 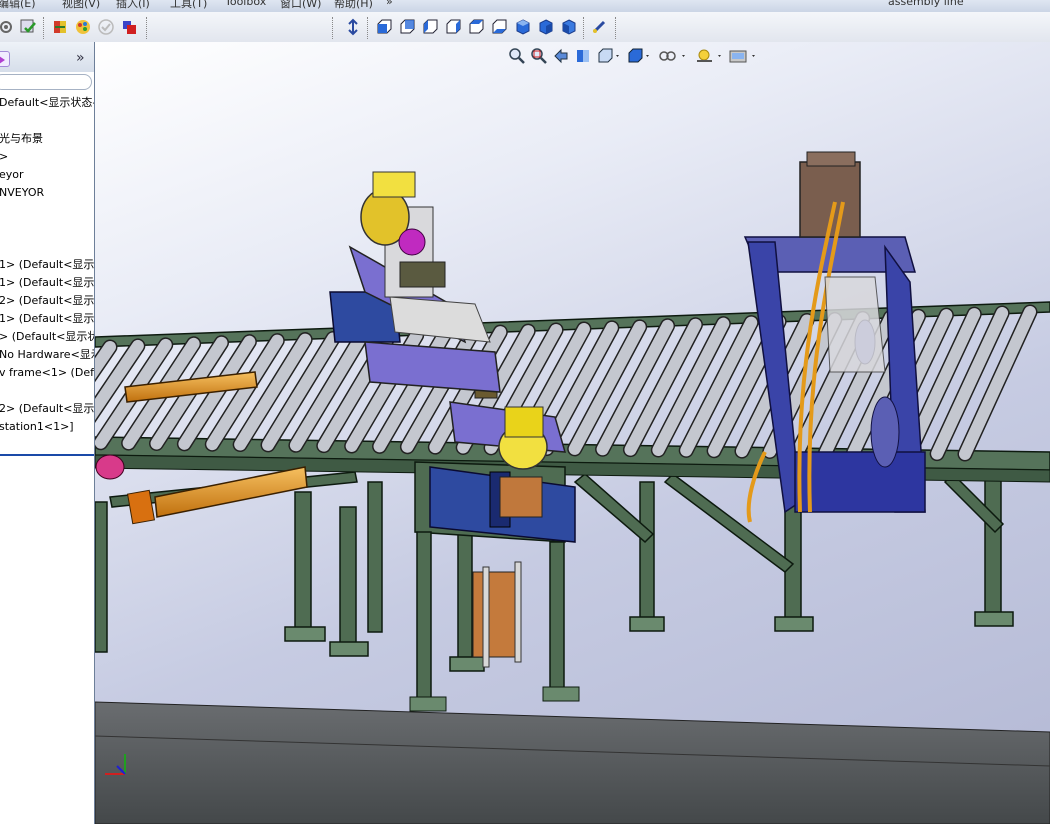 What do you see at coordinates (21, 139) in the screenshot?
I see `tree-item-lights-scene: 光与布景` at bounding box center [21, 139].